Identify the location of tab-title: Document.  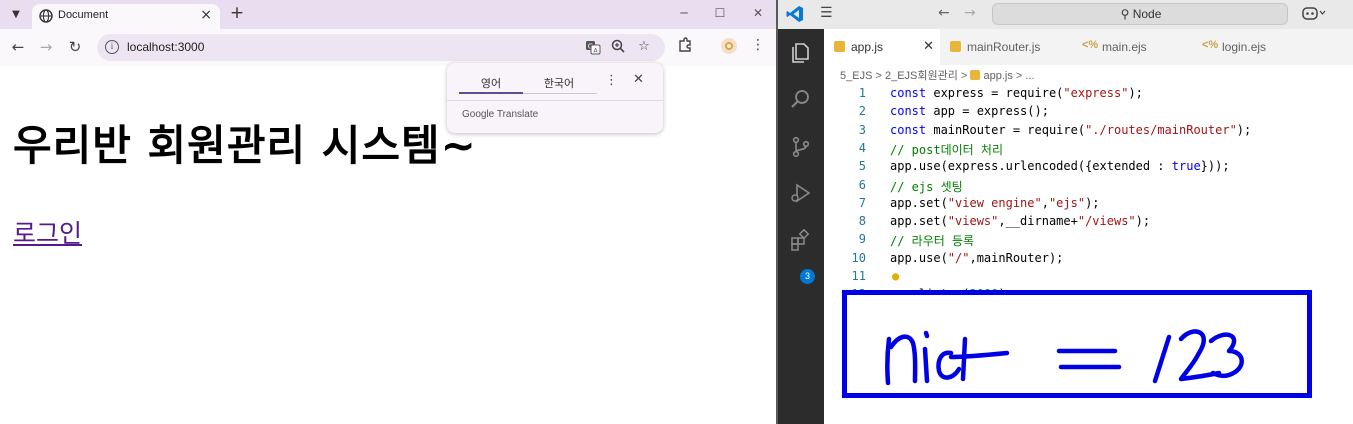
(83, 15).